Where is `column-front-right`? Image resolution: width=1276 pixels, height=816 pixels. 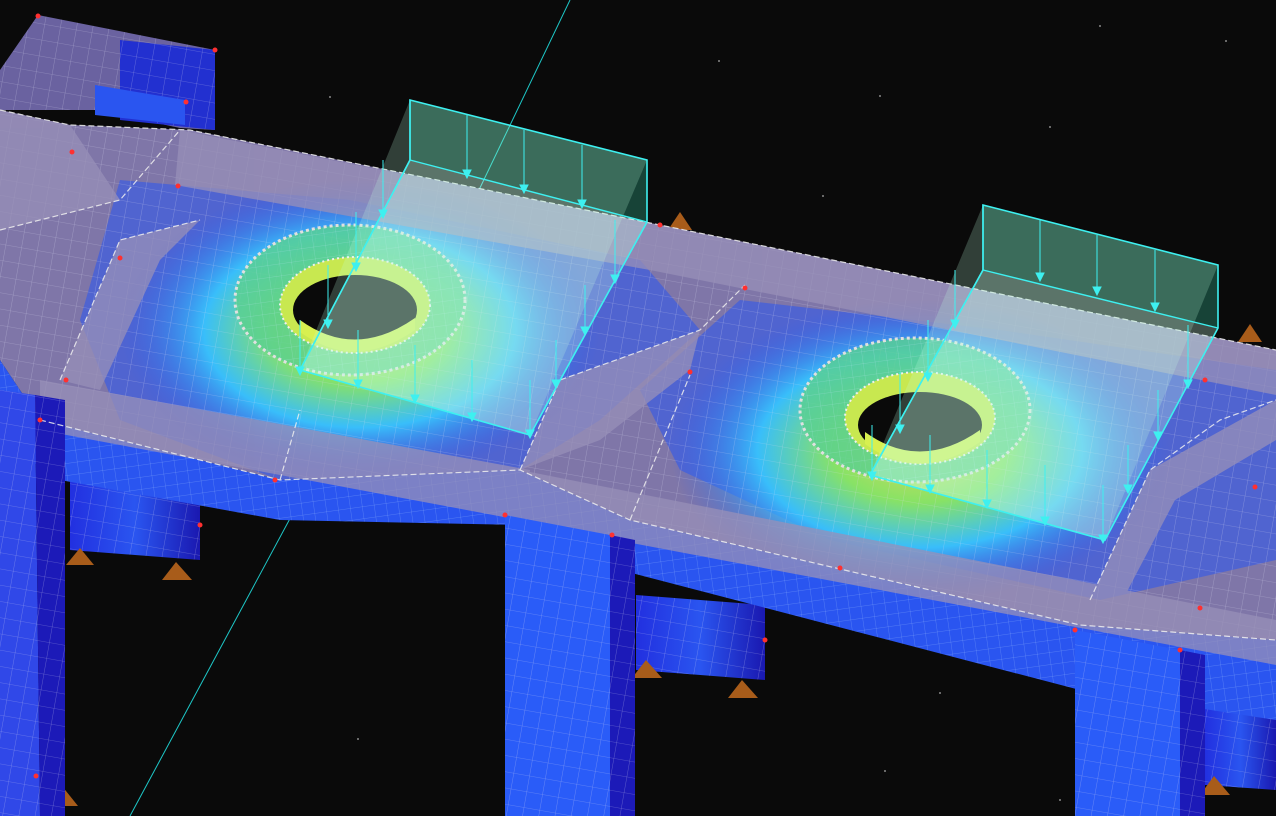
column-front-right is located at coordinates (1140, 723).